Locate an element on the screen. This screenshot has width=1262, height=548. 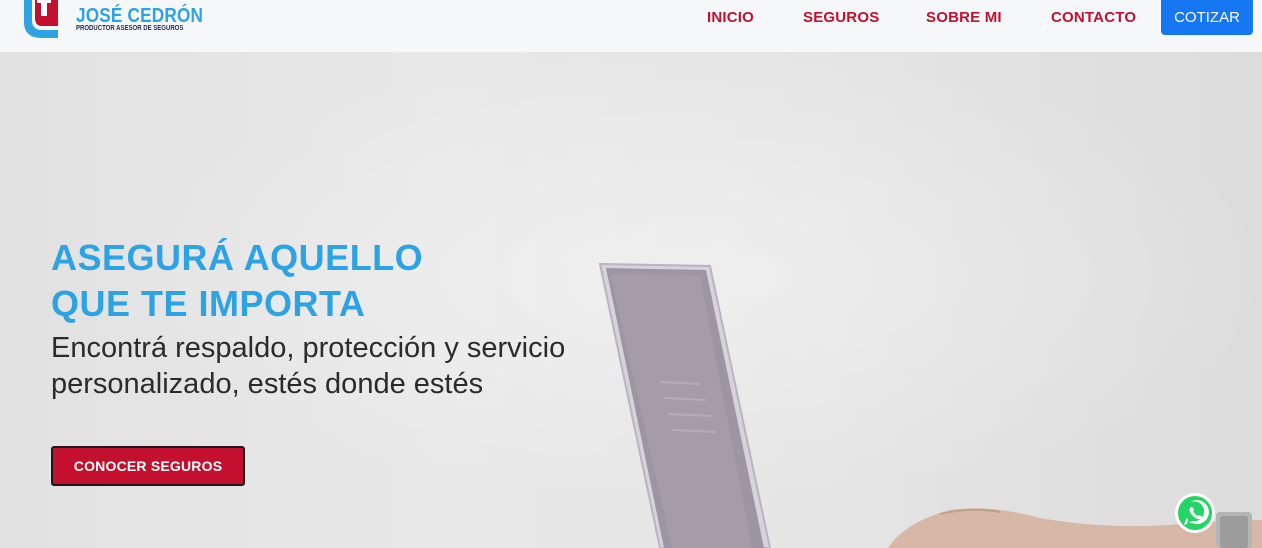
hero-title-line-2: QUE TE IMPORTA is located at coordinates (208, 303).